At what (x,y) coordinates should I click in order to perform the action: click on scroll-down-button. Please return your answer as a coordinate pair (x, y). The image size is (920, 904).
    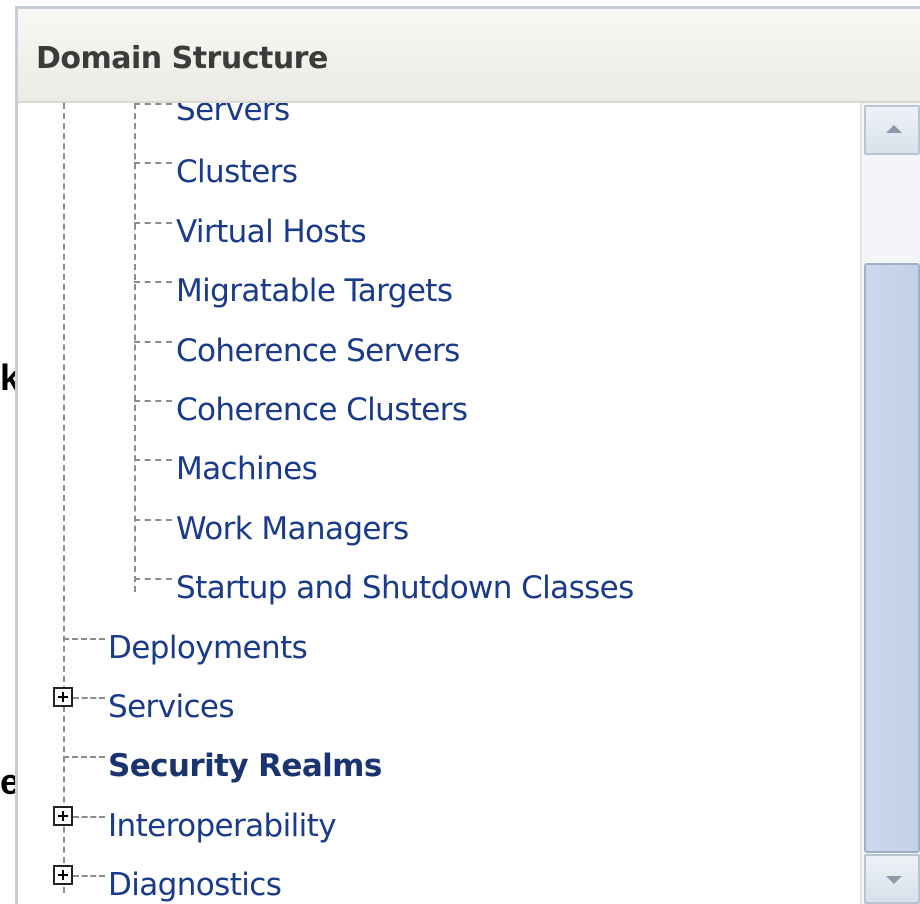
    Looking at the image, I should click on (892, 879).